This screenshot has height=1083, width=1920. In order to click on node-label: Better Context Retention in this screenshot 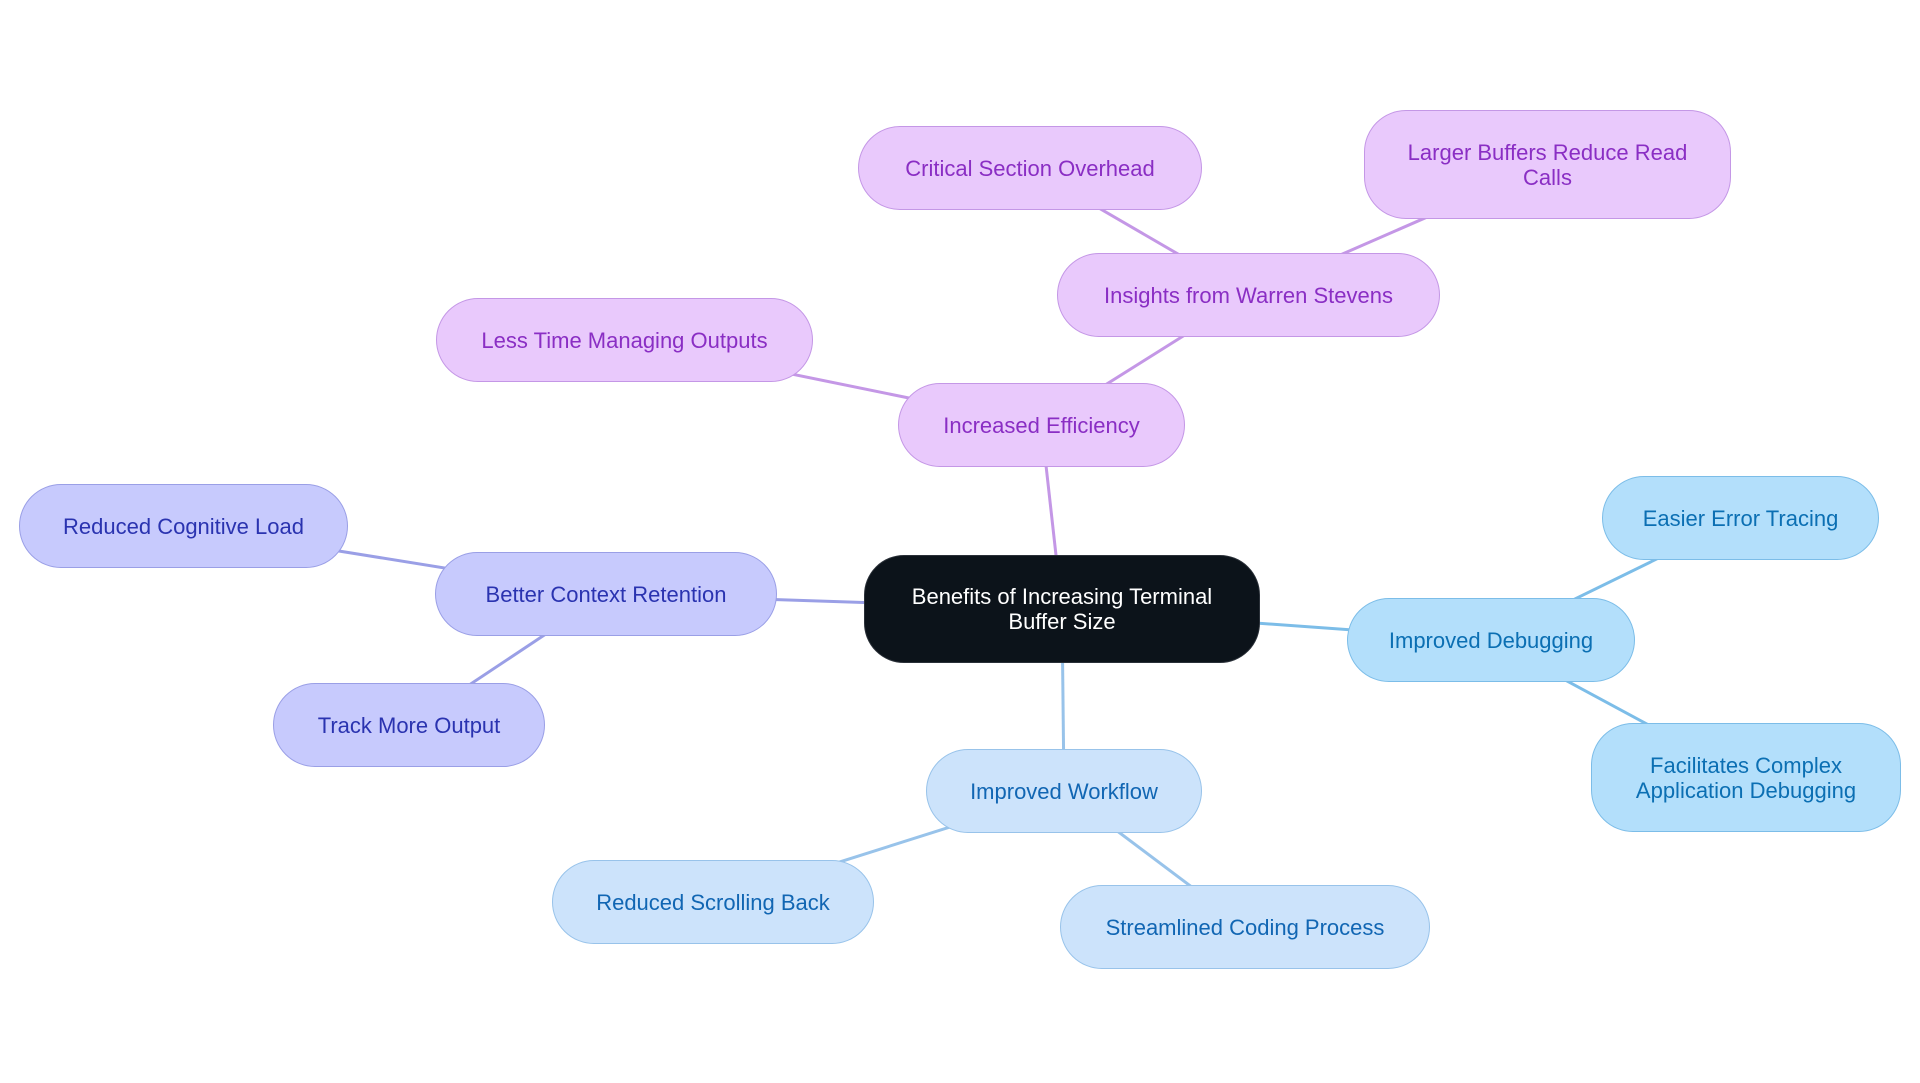, I will do `click(606, 594)`.